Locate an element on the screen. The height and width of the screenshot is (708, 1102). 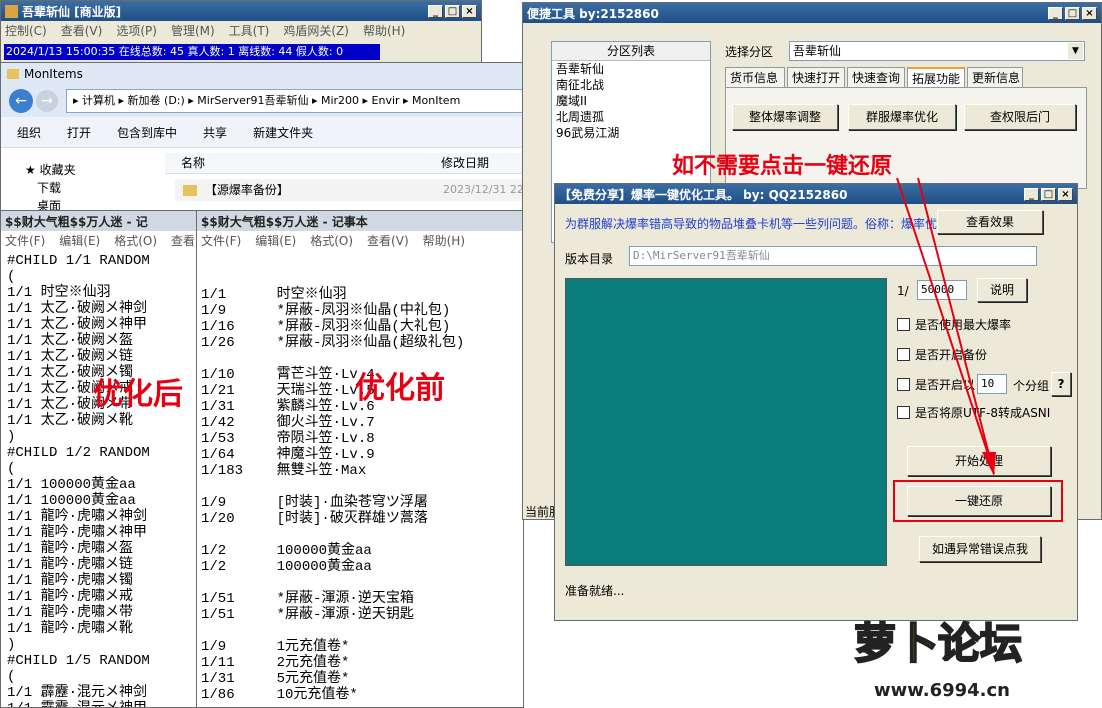
back-icon: ← is located at coordinates (21, 101).